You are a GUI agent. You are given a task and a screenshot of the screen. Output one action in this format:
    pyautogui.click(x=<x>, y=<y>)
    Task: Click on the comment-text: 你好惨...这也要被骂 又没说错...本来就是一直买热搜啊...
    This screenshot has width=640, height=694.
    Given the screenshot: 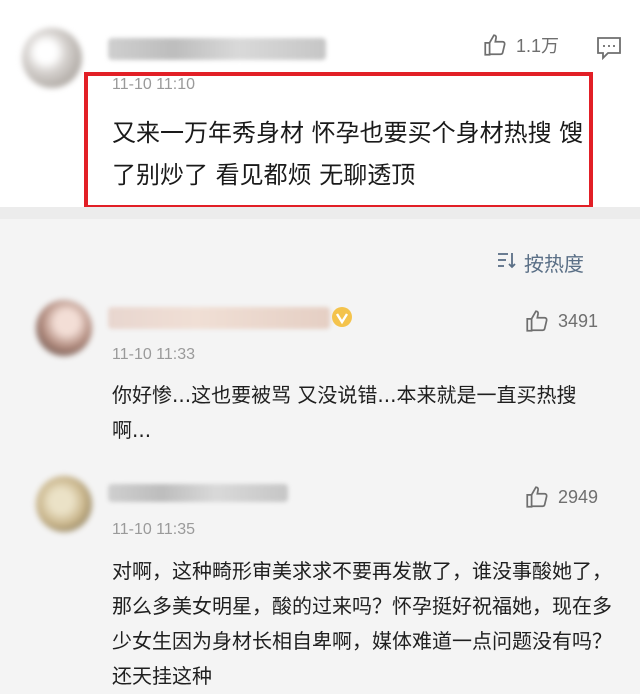 What is the action you would take?
    pyautogui.click(x=344, y=412)
    